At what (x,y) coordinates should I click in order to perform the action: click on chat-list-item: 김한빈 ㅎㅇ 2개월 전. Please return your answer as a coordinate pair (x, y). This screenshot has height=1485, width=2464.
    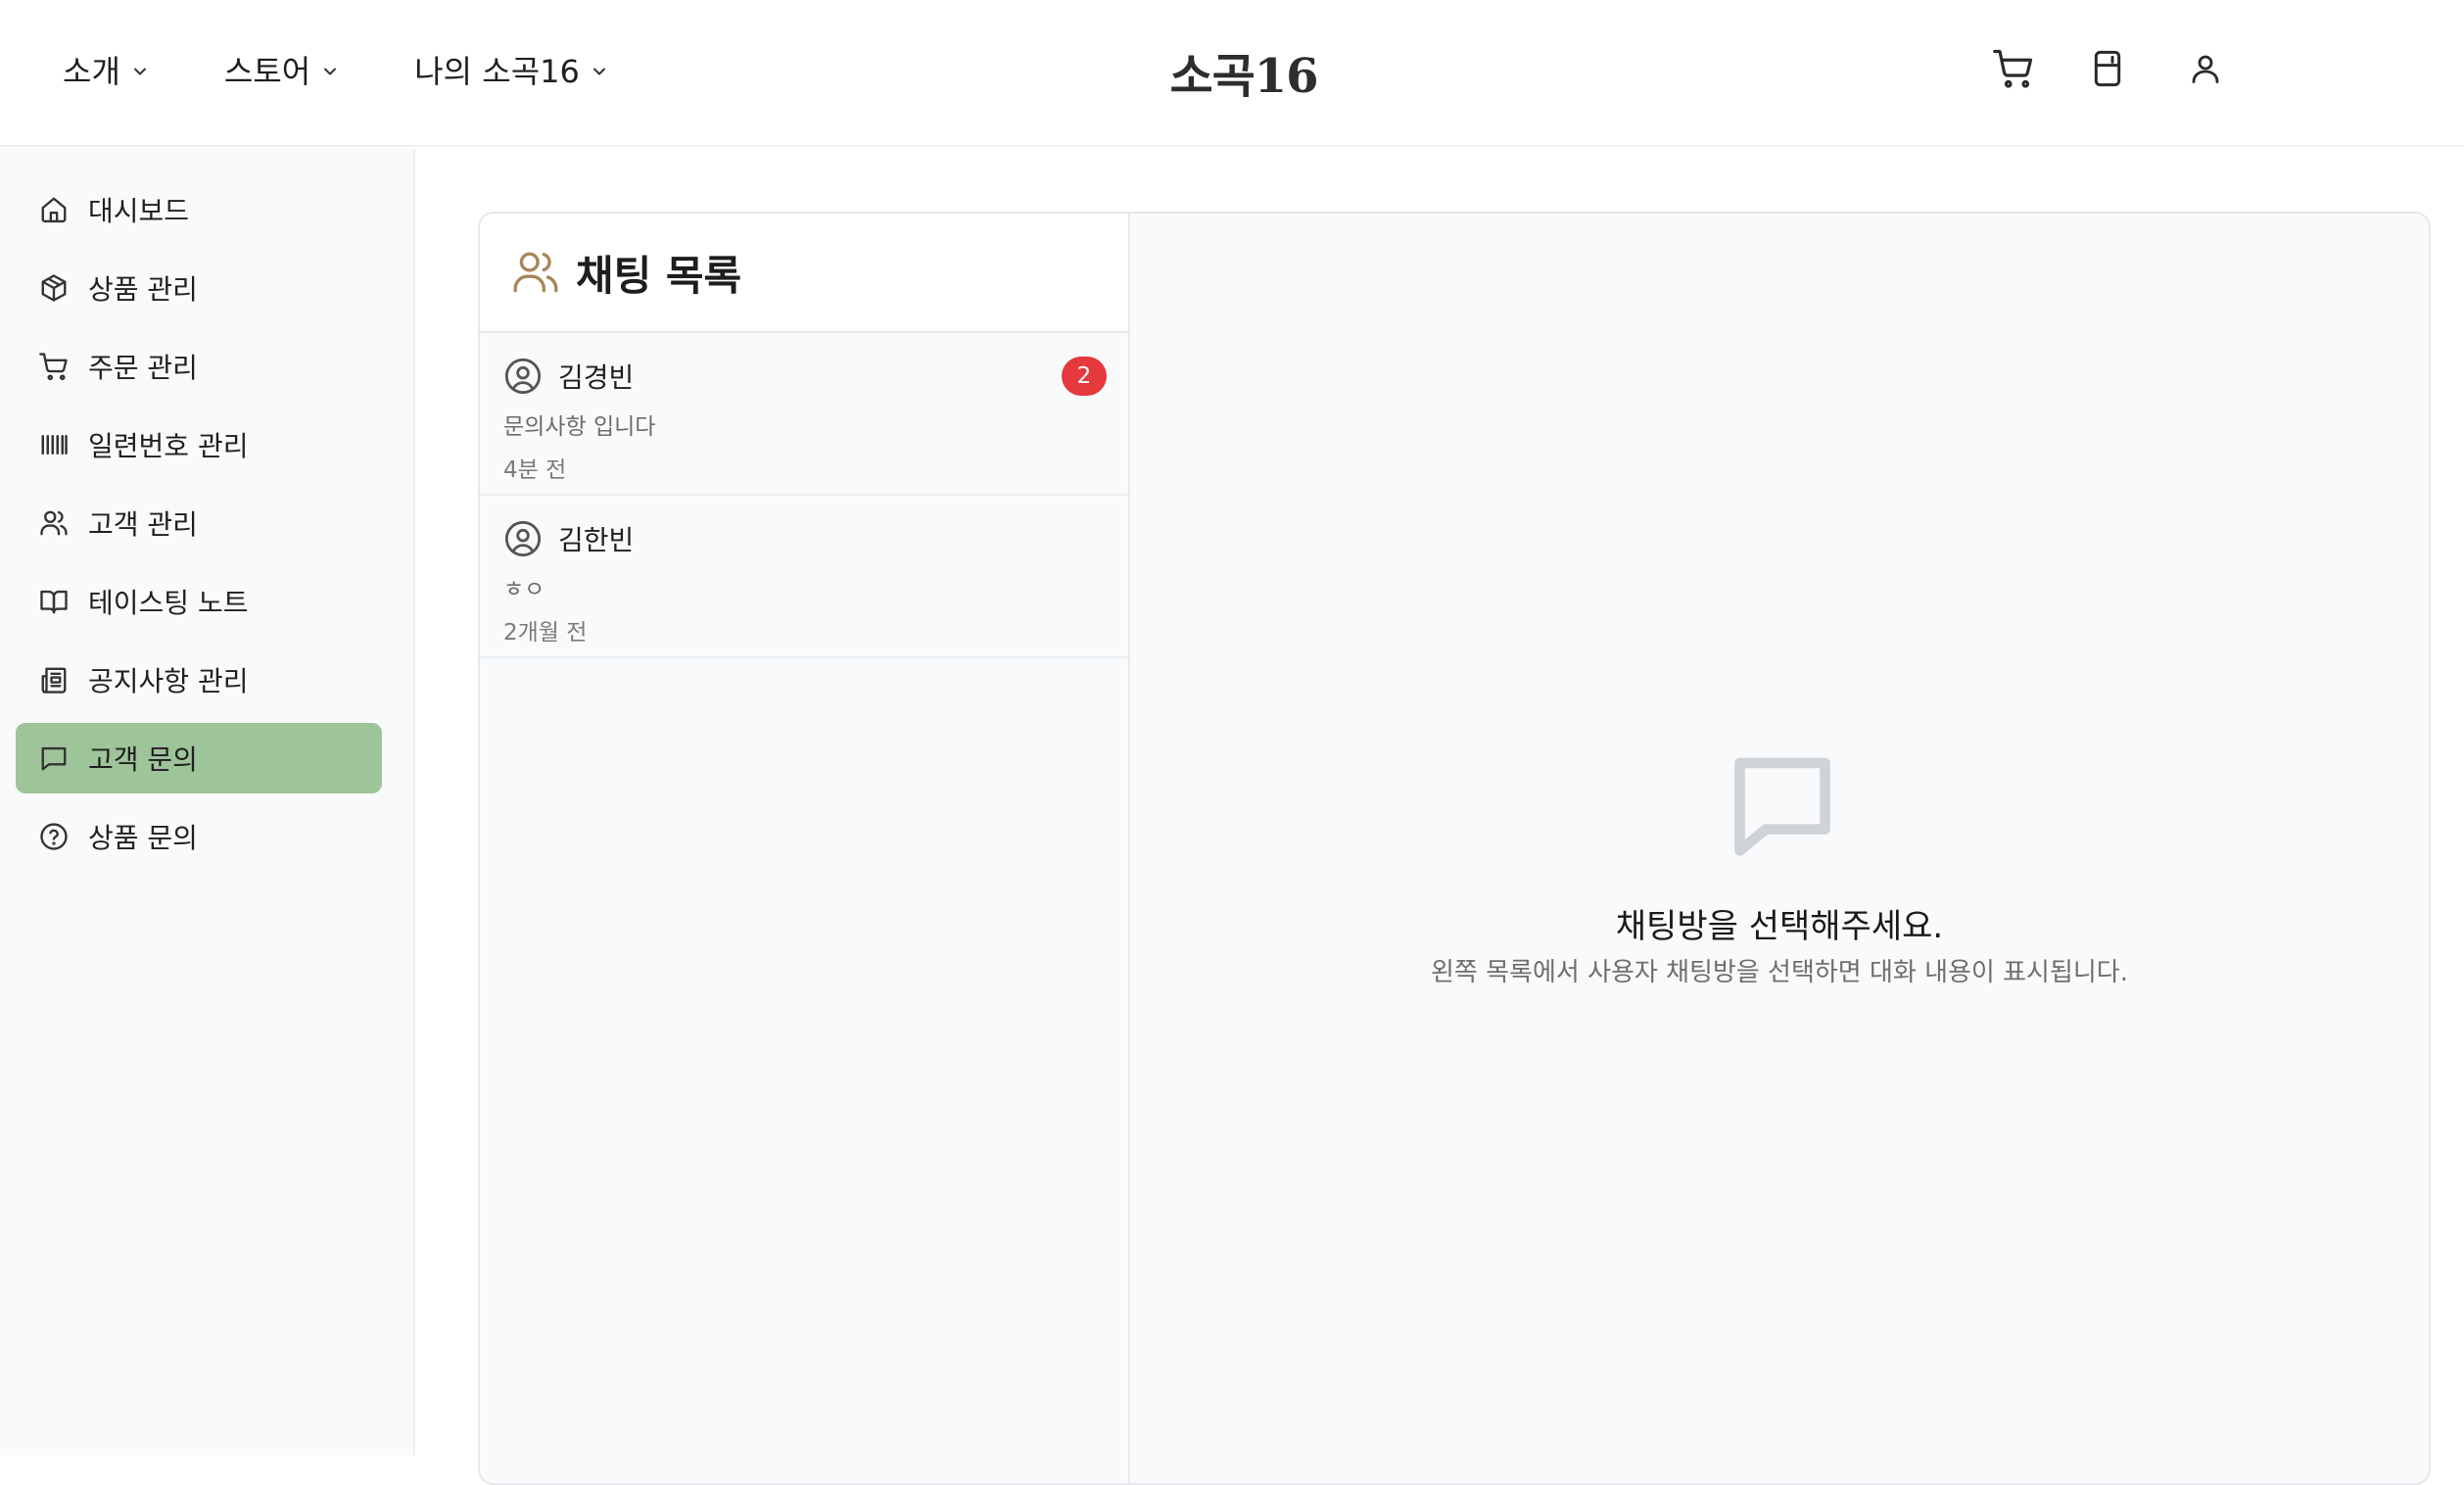
    Looking at the image, I should click on (804, 577).